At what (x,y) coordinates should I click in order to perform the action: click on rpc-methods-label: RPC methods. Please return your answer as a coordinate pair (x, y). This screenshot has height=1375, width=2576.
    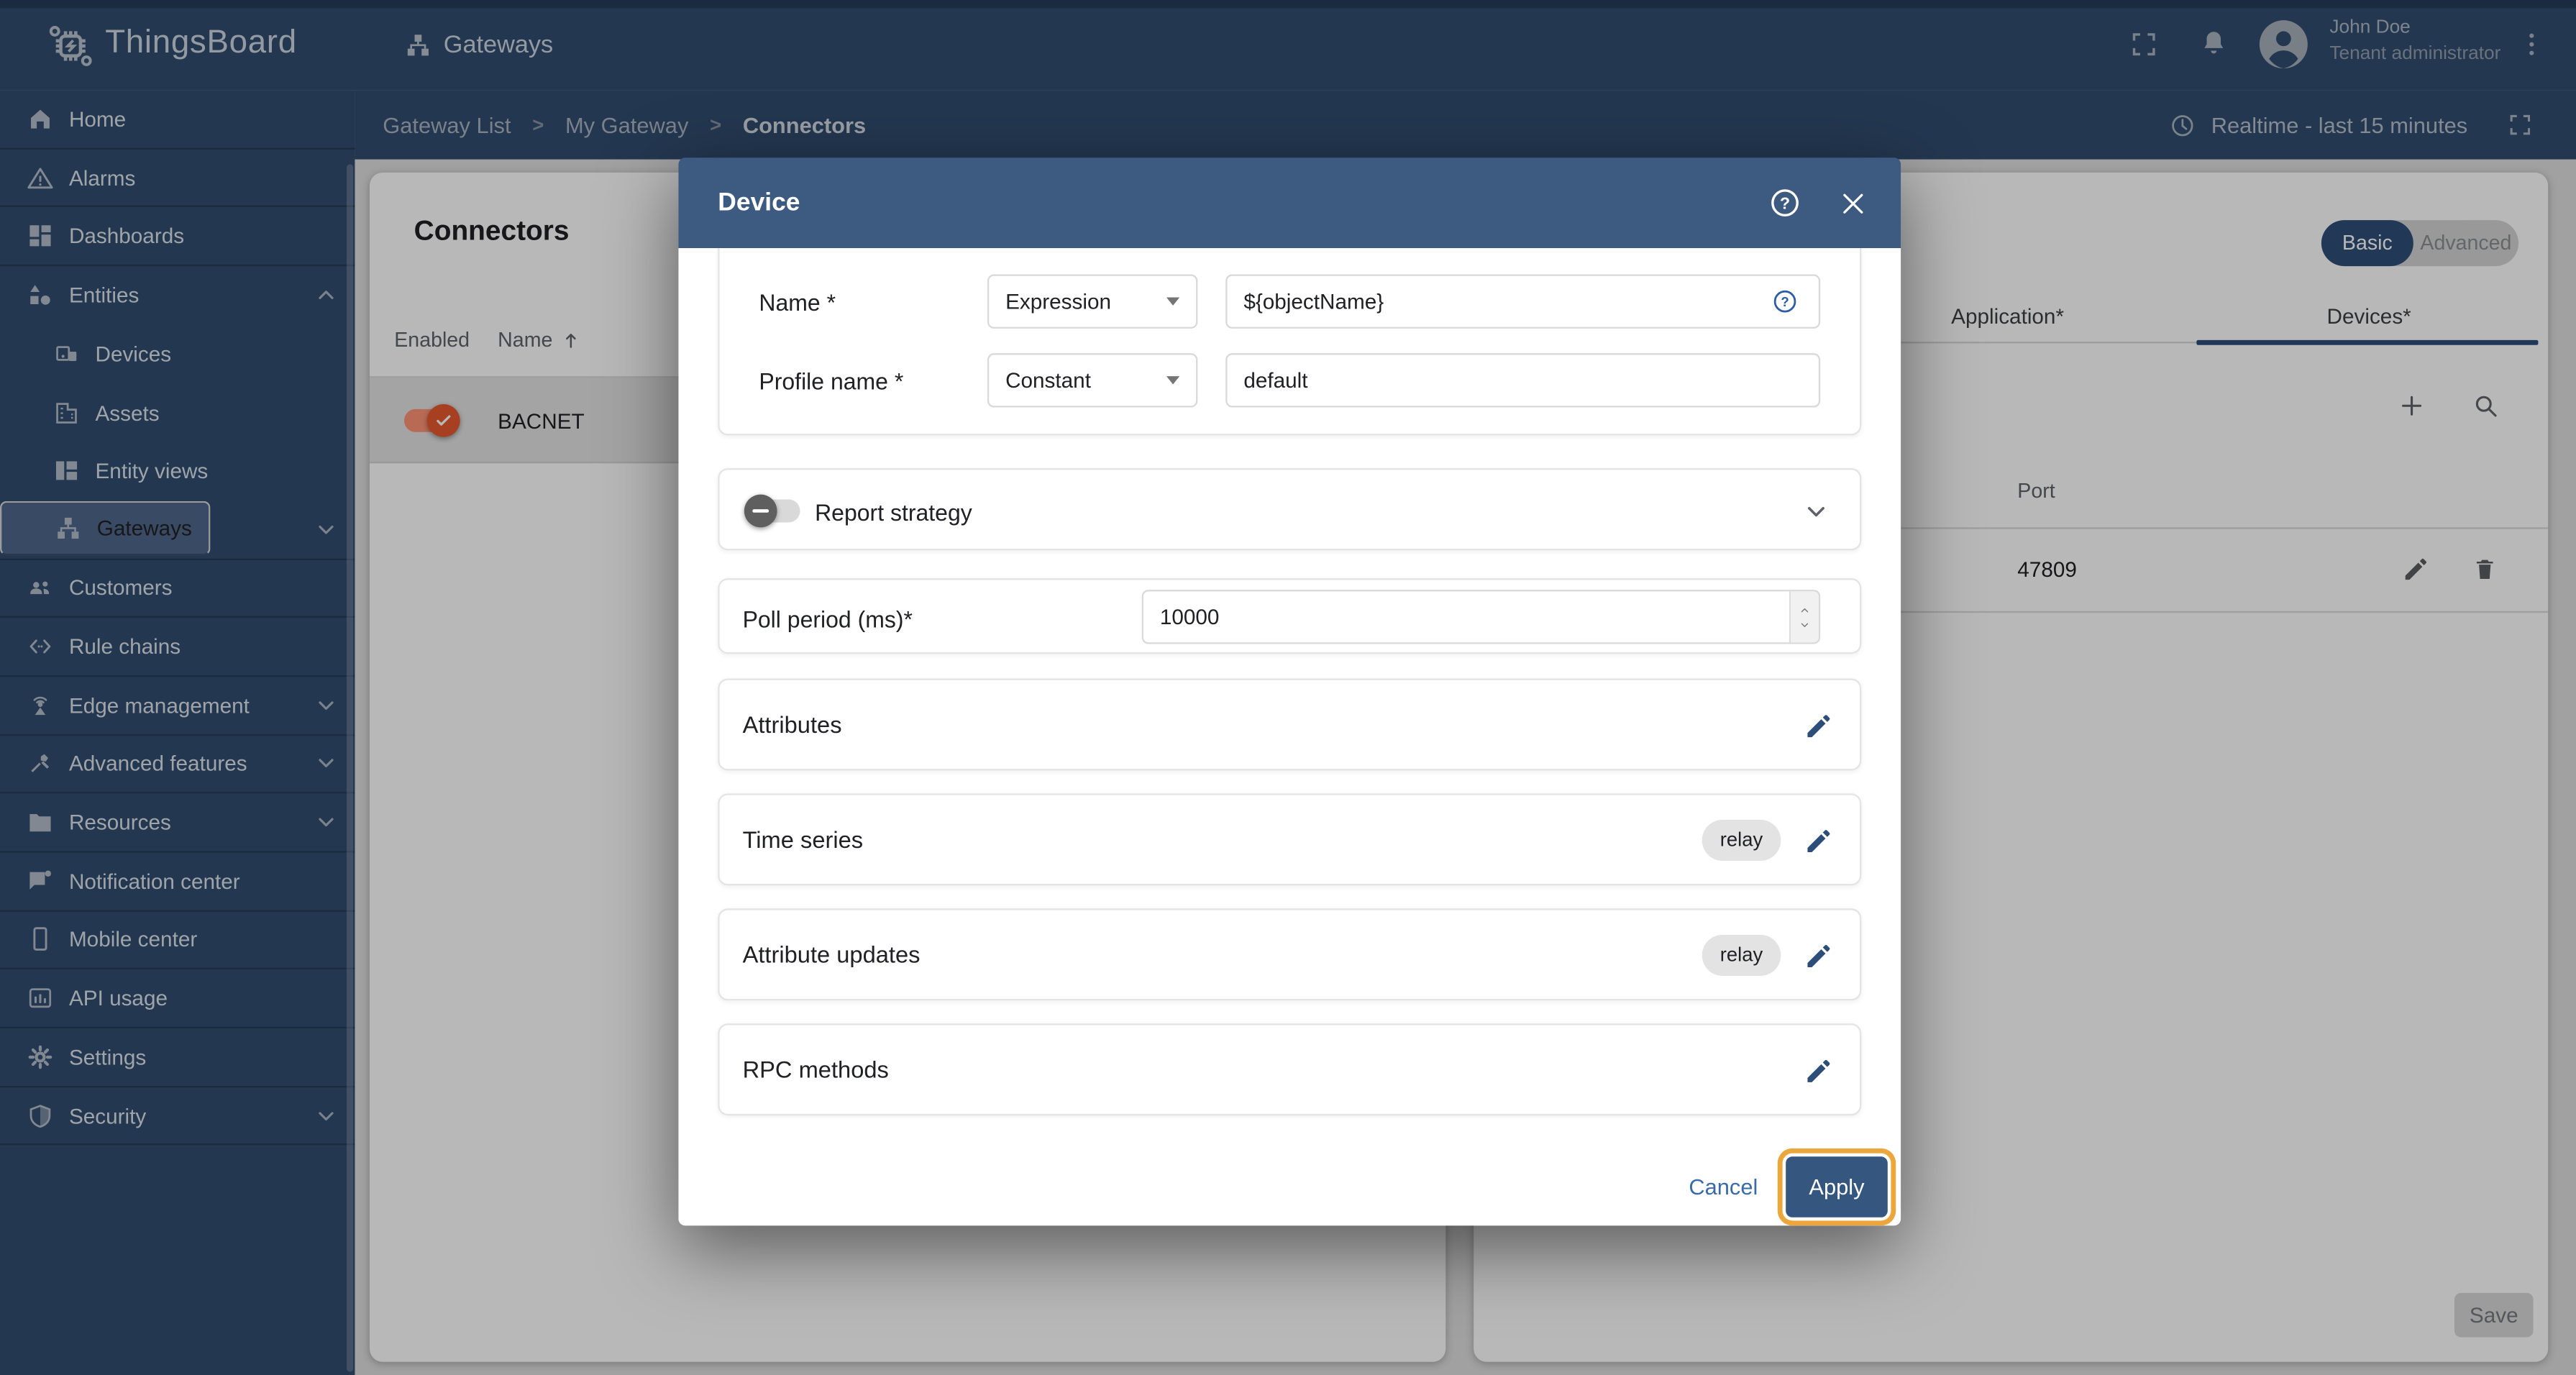
    Looking at the image, I should click on (815, 1071).